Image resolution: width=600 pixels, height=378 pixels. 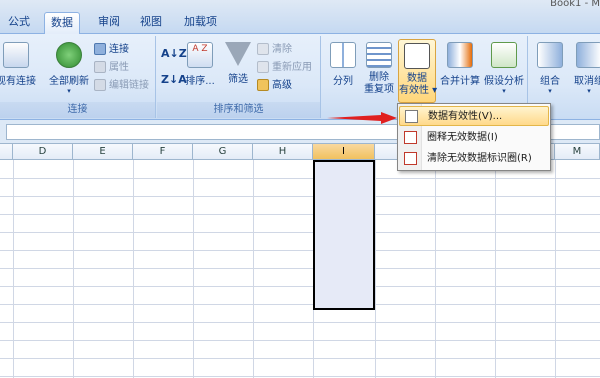 What do you see at coordinates (550, 91) in the screenshot?
I see `group-dropdown-arrow-icon: ▾` at bounding box center [550, 91].